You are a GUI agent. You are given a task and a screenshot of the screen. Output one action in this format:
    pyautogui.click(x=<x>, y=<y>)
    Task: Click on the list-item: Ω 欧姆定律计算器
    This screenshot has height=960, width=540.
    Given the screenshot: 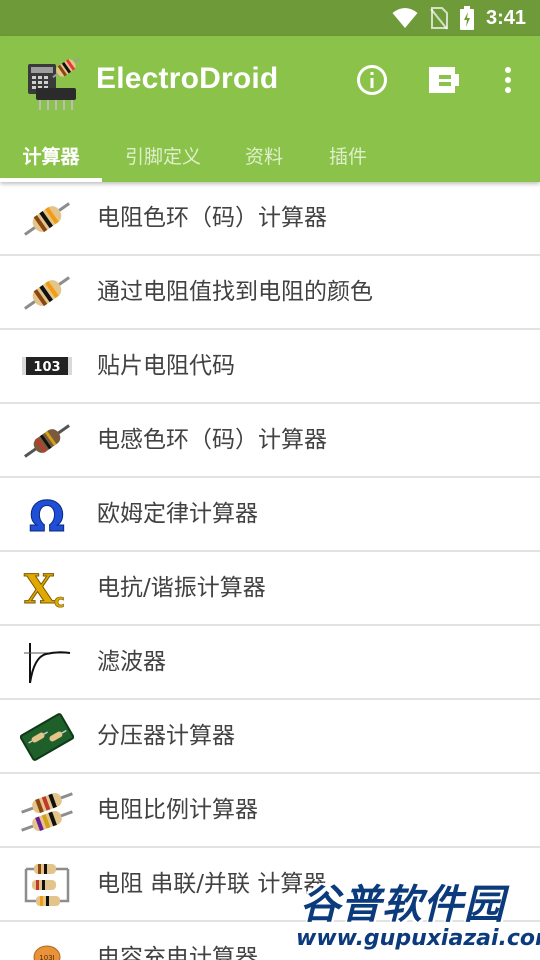 What is the action you would take?
    pyautogui.click(x=270, y=515)
    